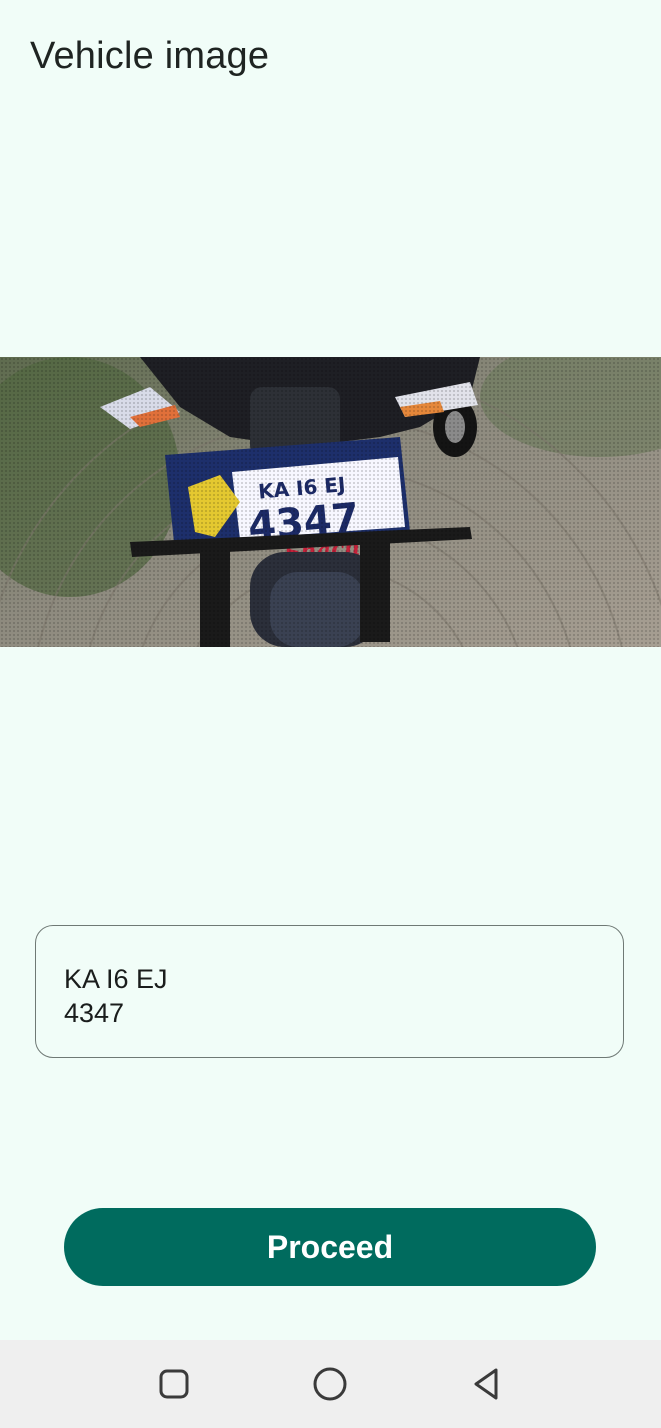  I want to click on back-icon, so click(486, 1384).